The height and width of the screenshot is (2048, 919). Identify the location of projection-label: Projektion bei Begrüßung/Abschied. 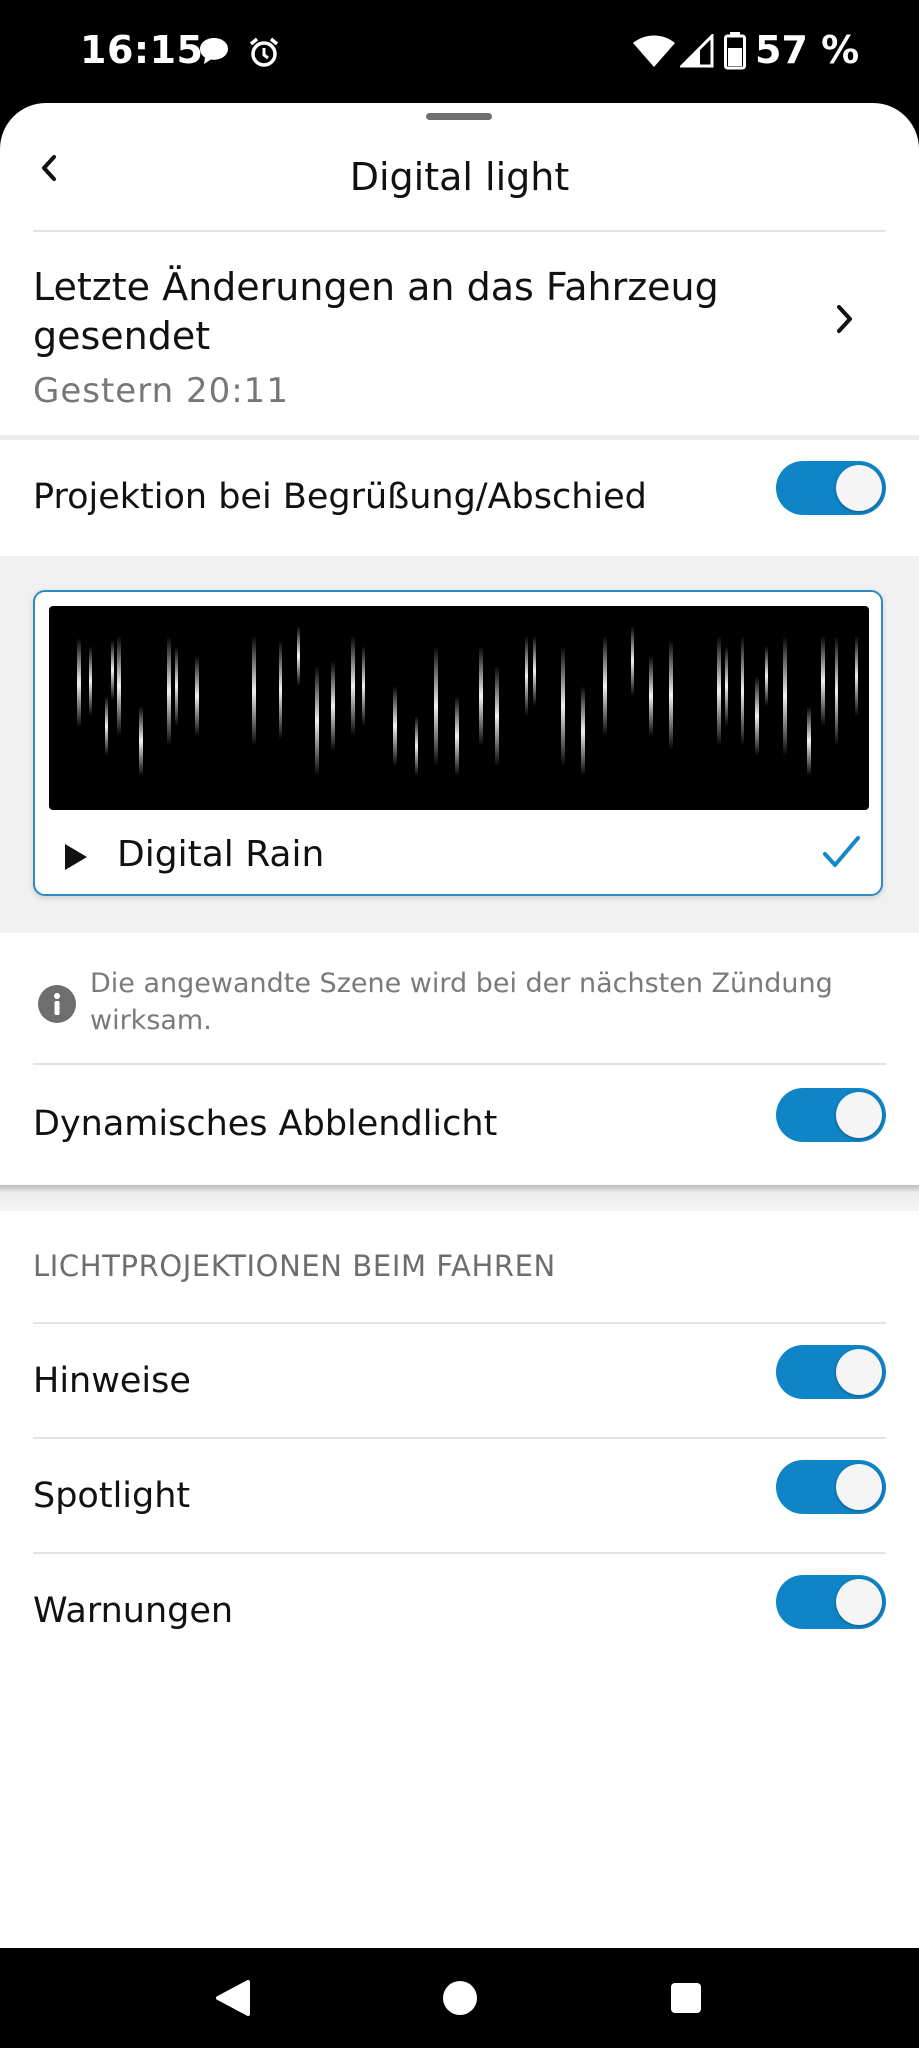
(340, 497).